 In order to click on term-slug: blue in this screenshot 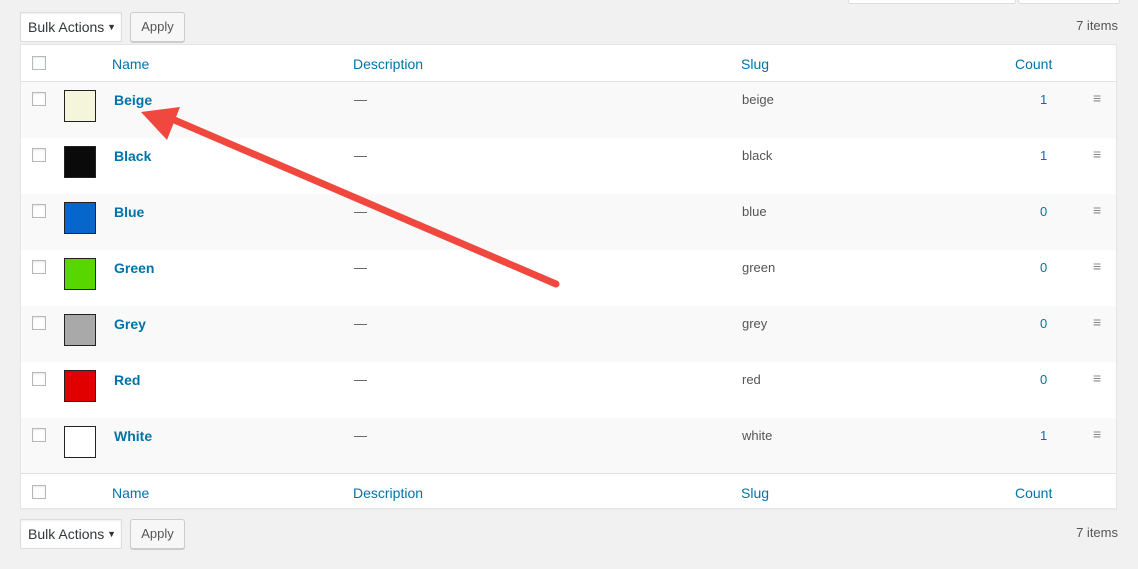, I will do `click(754, 211)`.